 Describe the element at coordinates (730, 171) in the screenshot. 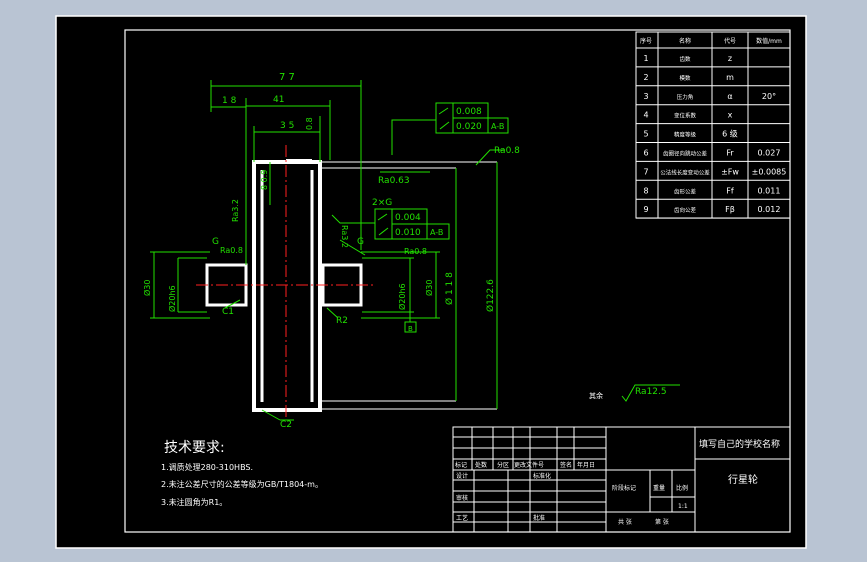

I see `params-cell: ±Fw` at that location.